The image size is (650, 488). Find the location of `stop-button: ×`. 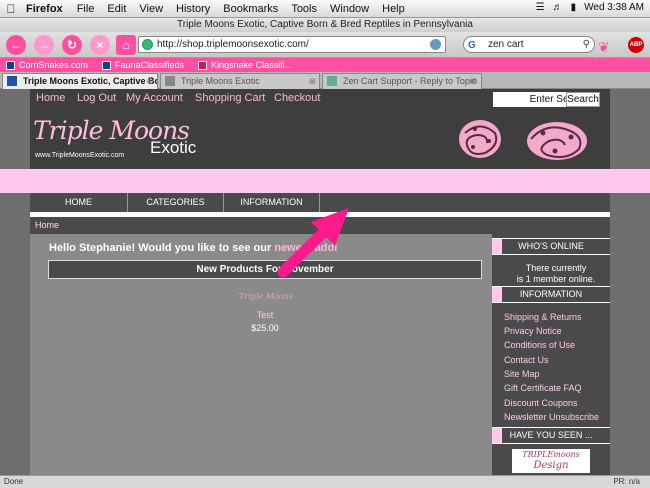

stop-button: × is located at coordinates (100, 45).